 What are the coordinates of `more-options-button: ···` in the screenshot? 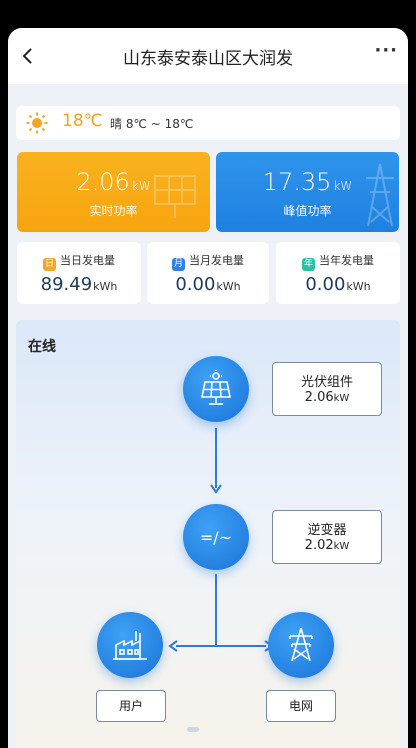 It's located at (386, 50).